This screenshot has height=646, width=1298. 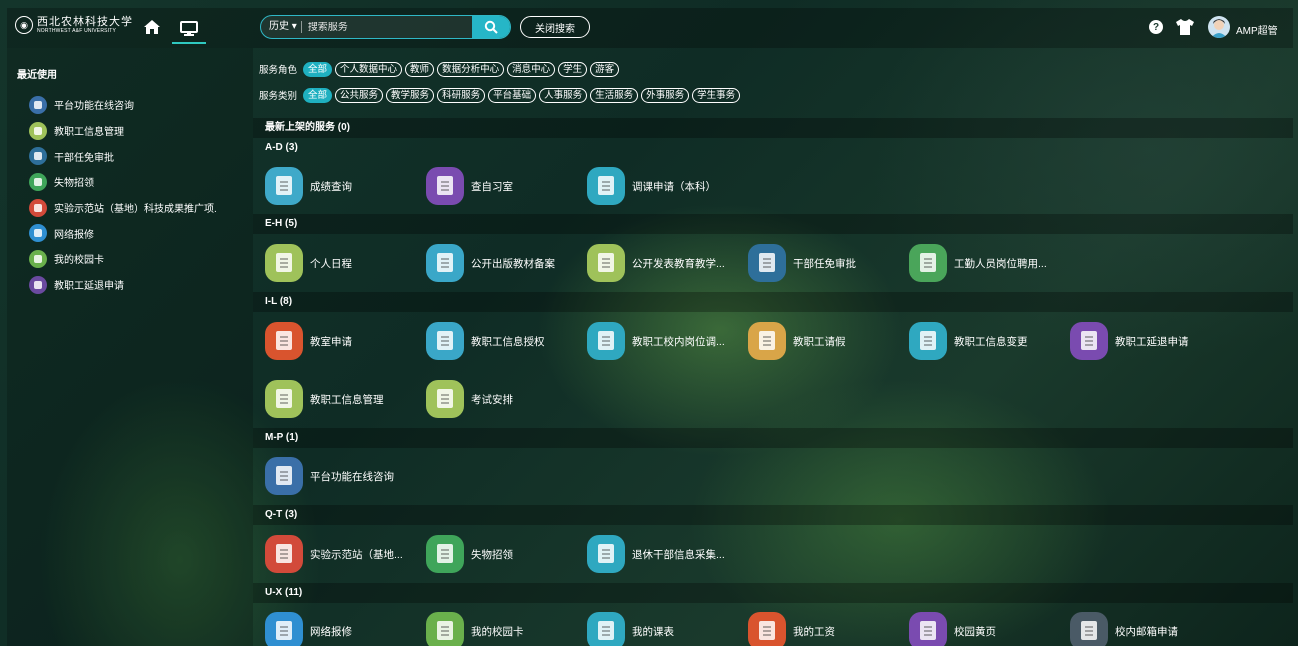 I want to click on section-il: I-L (8), so click(x=773, y=302).